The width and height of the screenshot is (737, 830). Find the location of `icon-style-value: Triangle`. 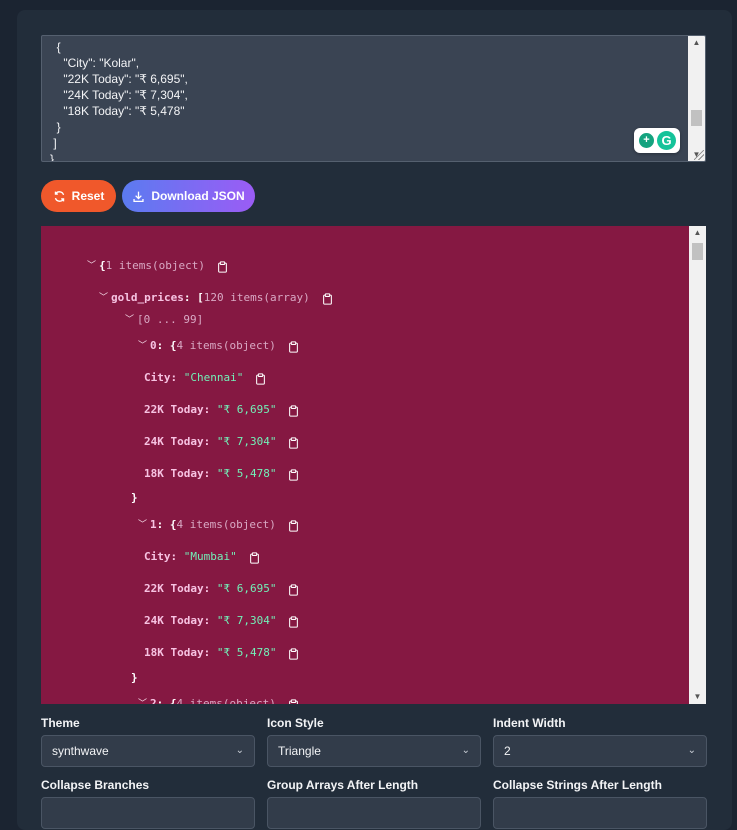

icon-style-value: Triangle is located at coordinates (299, 751).